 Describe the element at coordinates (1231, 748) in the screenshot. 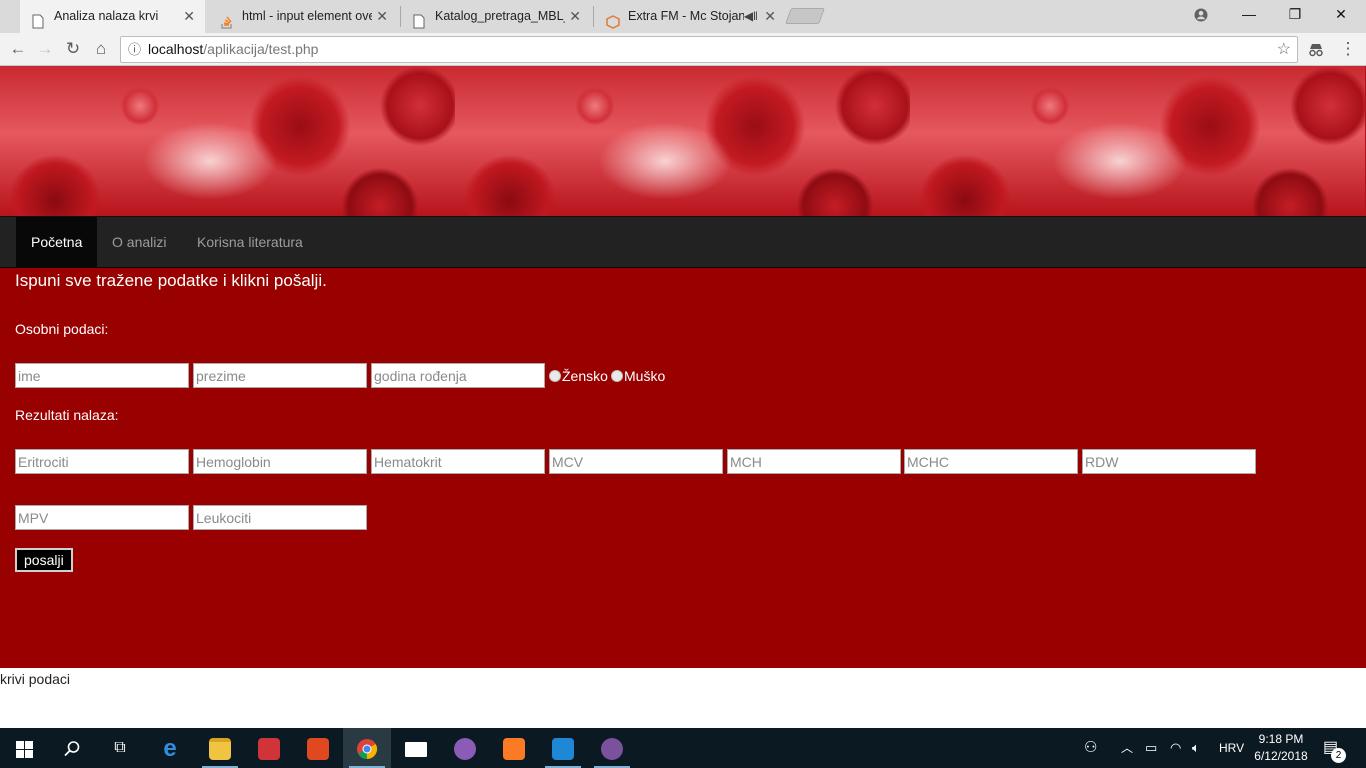

I see `language-indicator: HRV` at that location.